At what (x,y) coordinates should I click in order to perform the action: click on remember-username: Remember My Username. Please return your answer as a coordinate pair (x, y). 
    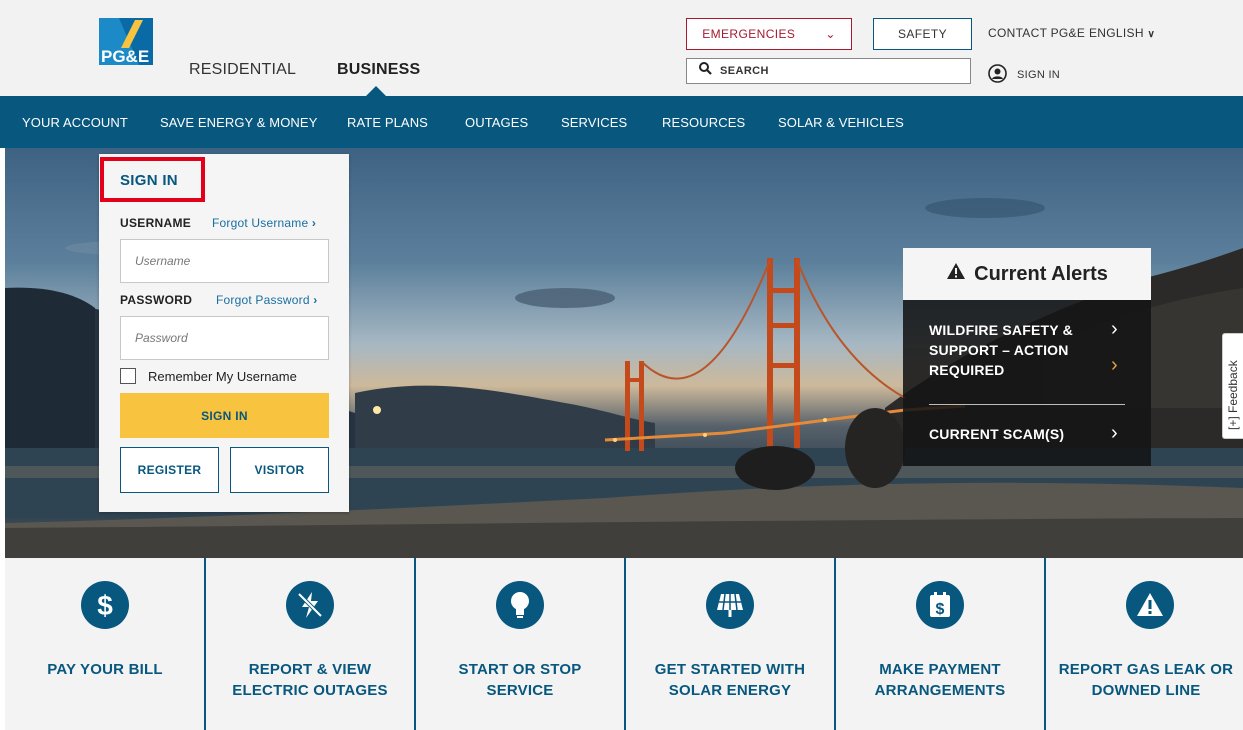
    Looking at the image, I should click on (208, 376).